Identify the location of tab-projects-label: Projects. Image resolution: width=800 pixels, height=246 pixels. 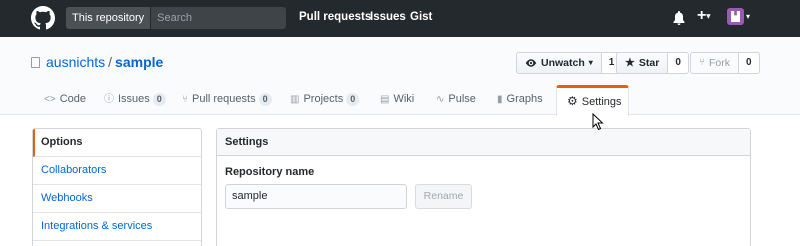
(323, 99).